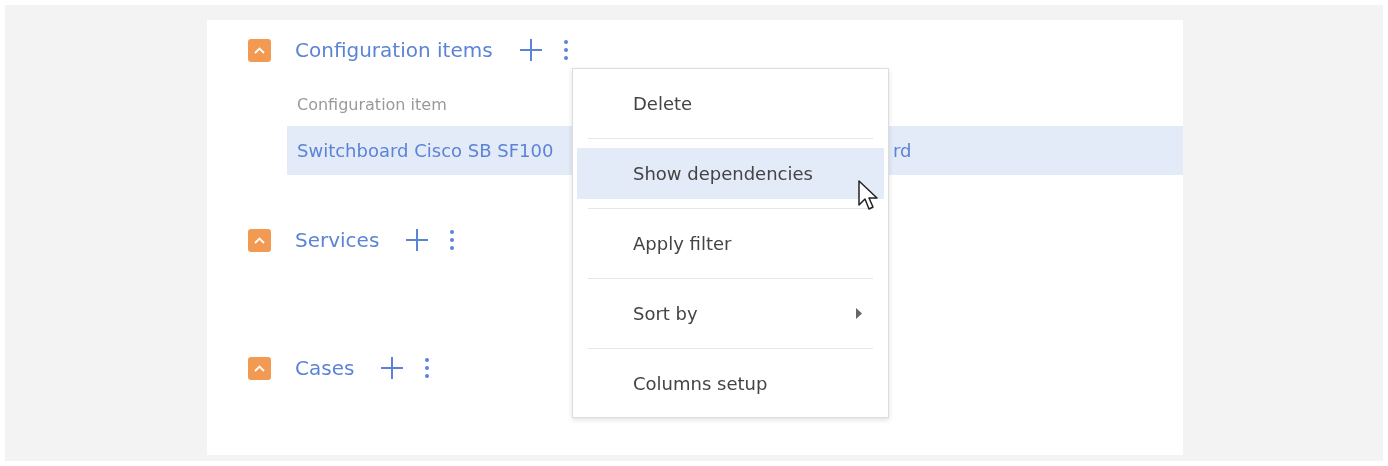  I want to click on column-header: Configuration item, so click(372, 104).